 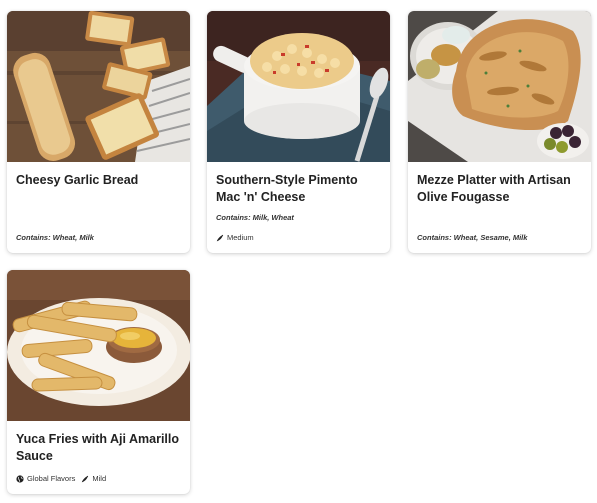 I want to click on spice-level-tag: Mild, so click(x=93, y=478).